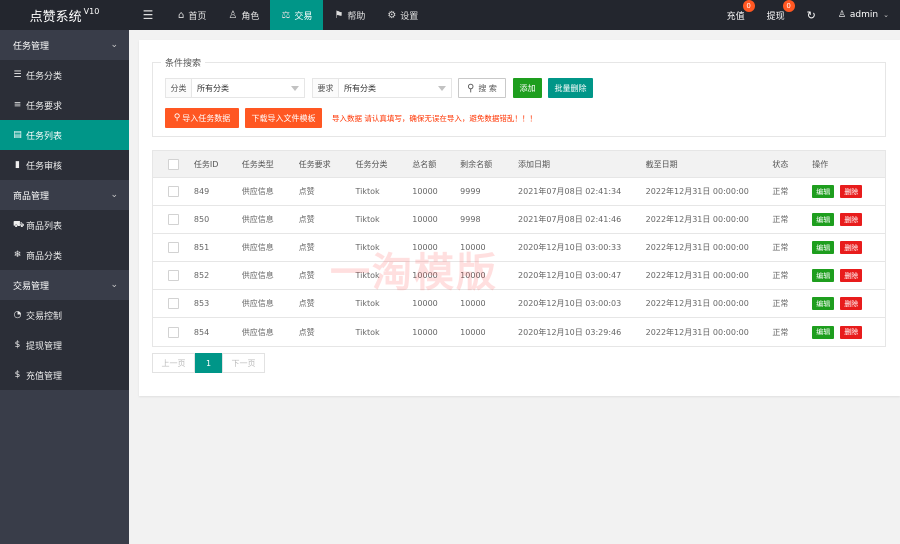  What do you see at coordinates (197, 16) in the screenshot?
I see `nav-label: 首页` at bounding box center [197, 16].